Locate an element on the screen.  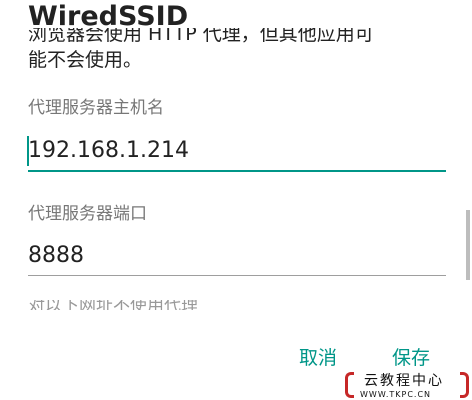
proxy-port-underline is located at coordinates (237, 275).